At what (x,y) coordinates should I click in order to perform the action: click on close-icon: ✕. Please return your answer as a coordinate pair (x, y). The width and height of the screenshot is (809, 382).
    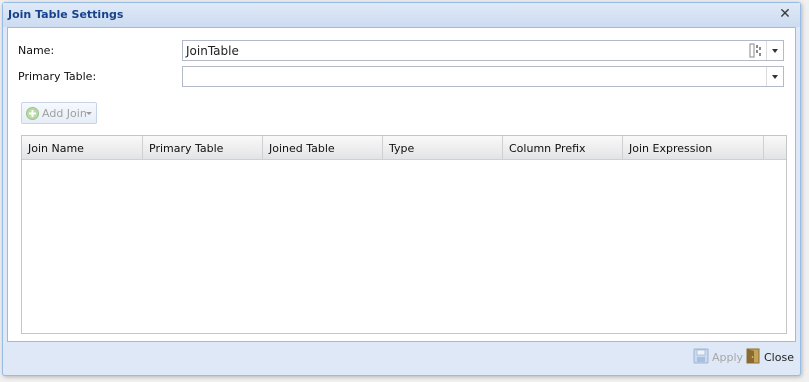
    Looking at the image, I should click on (785, 14).